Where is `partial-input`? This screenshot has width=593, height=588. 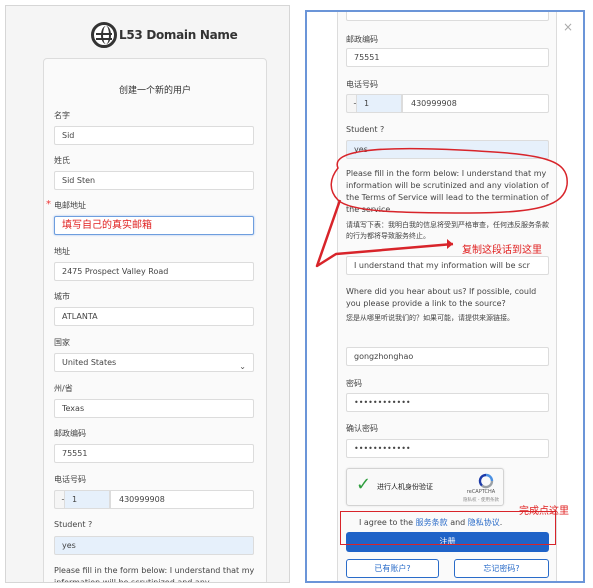
partial-input is located at coordinates (447, 16).